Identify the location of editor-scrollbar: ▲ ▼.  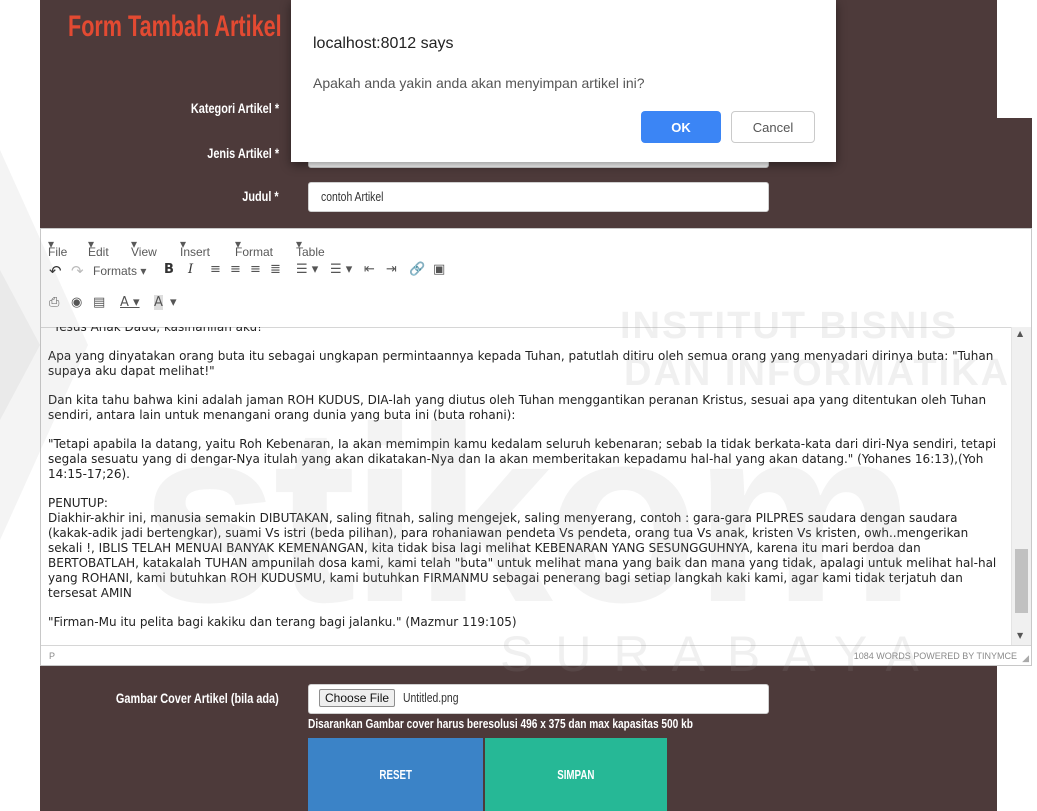
(1021, 486).